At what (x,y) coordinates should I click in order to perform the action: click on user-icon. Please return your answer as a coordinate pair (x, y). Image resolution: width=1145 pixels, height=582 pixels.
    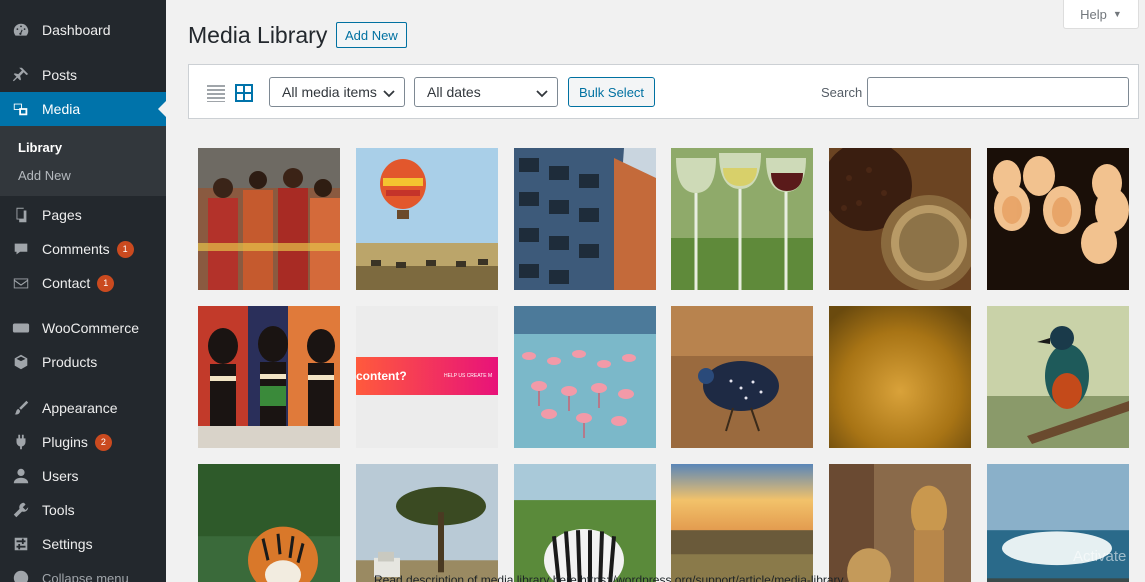
    Looking at the image, I should click on (21, 476).